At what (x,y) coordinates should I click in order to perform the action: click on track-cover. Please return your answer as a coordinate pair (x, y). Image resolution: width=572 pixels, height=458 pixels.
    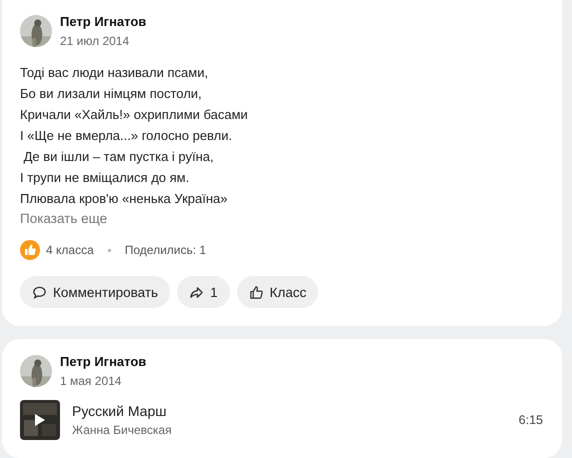
    Looking at the image, I should click on (40, 420).